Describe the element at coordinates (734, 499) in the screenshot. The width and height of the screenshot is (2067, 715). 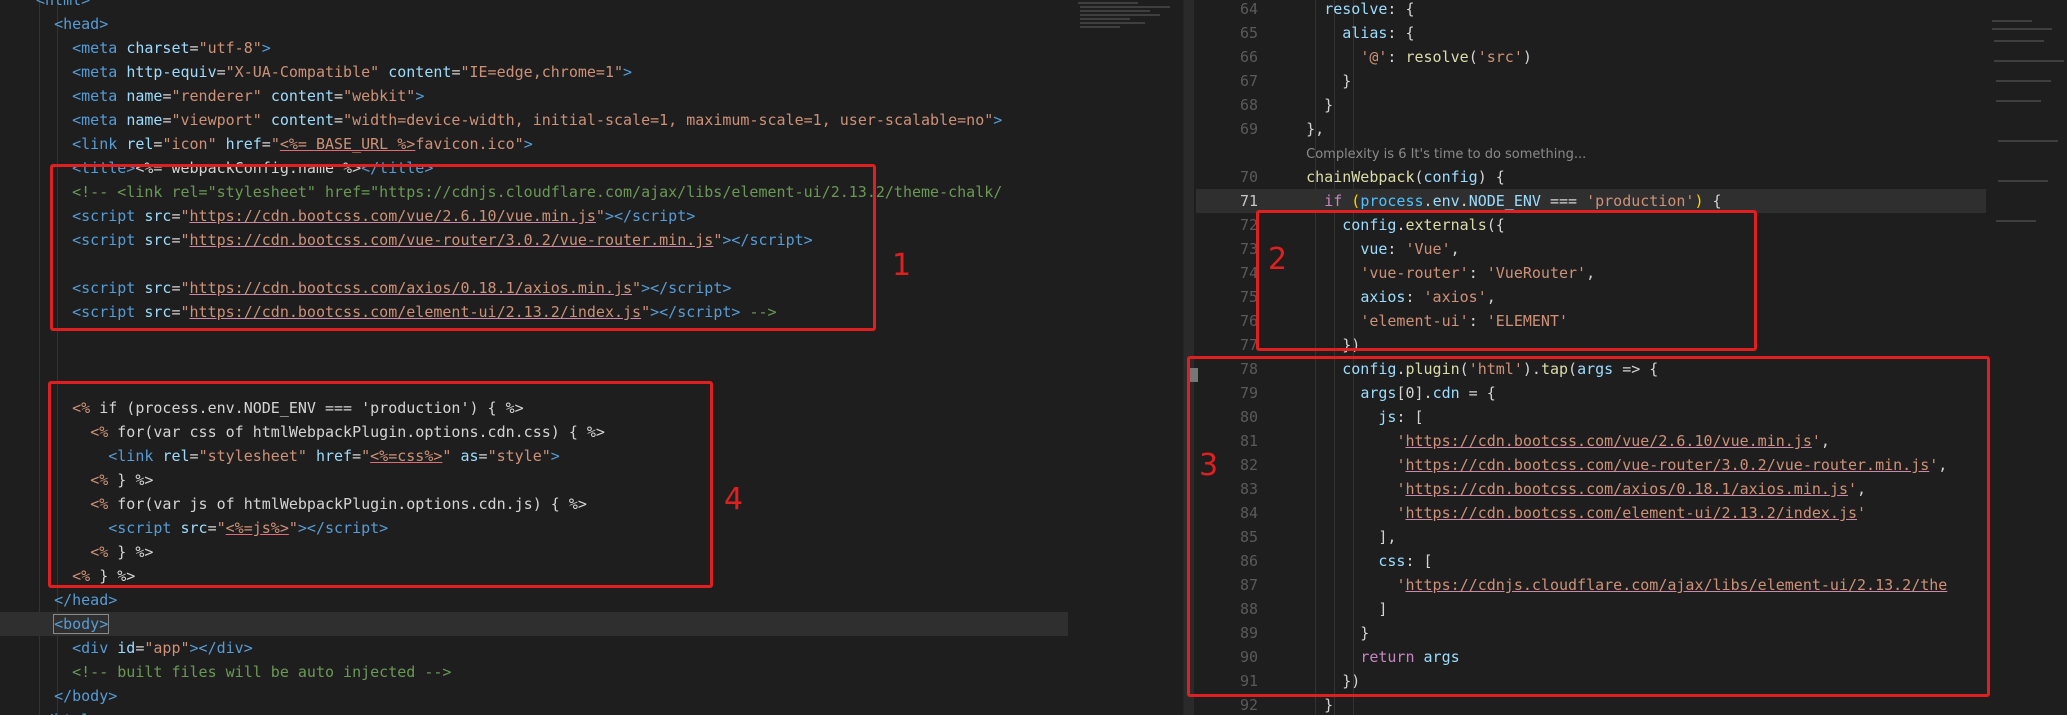
I see `annotation-label-4: 4` at that location.